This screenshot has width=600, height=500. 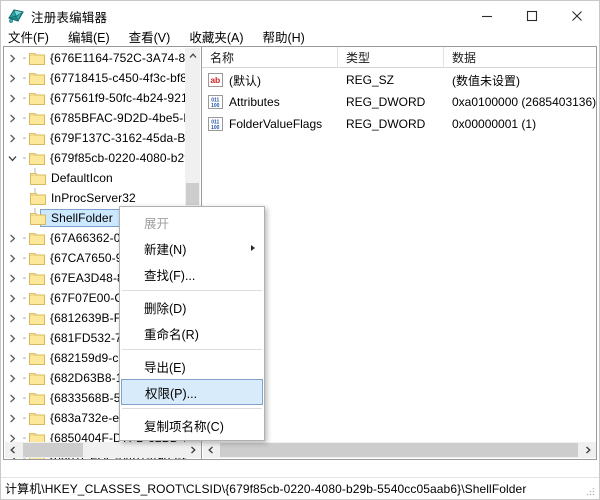 I want to click on tree-node: - {679f85cb-0220-4080-b29, so click(x=95, y=158).